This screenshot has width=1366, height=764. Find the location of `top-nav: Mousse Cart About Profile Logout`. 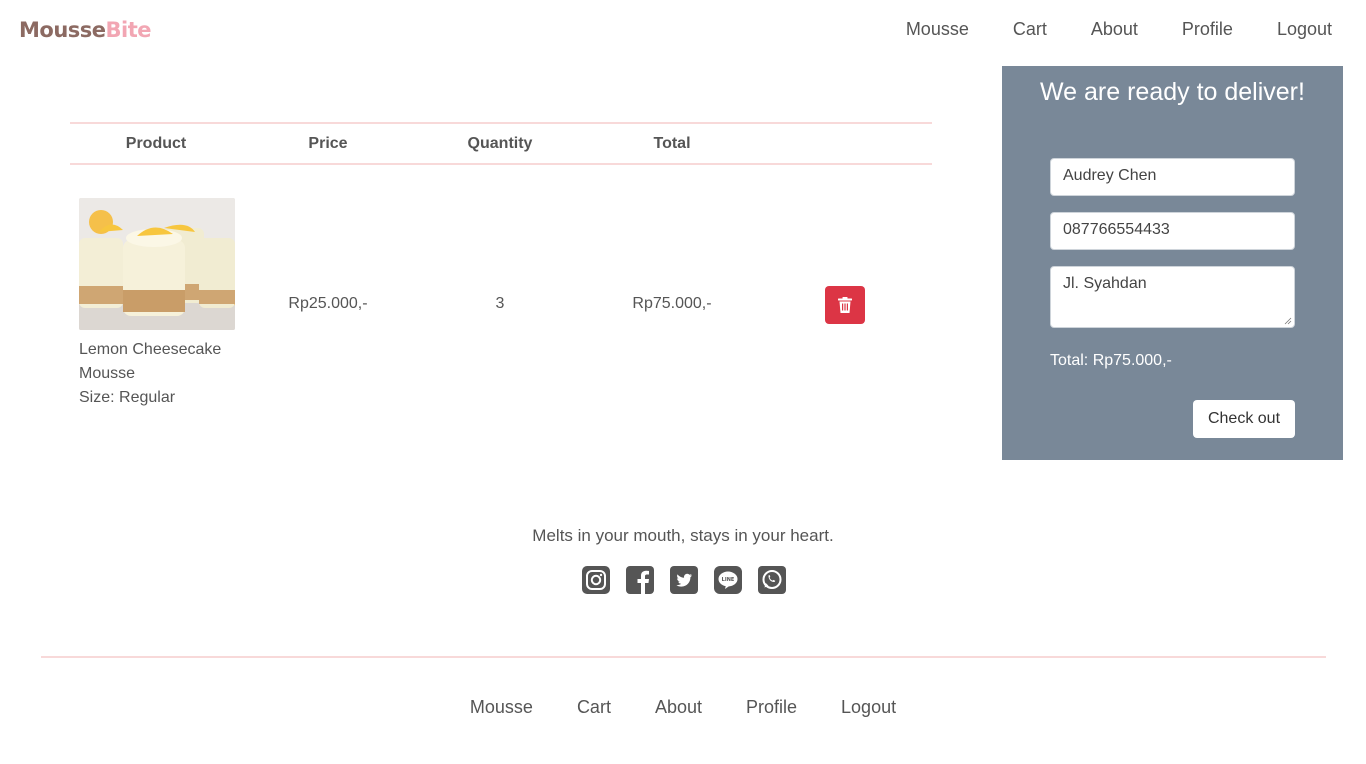

top-nav: Mousse Cart About Profile Logout is located at coordinates (1097, 29).